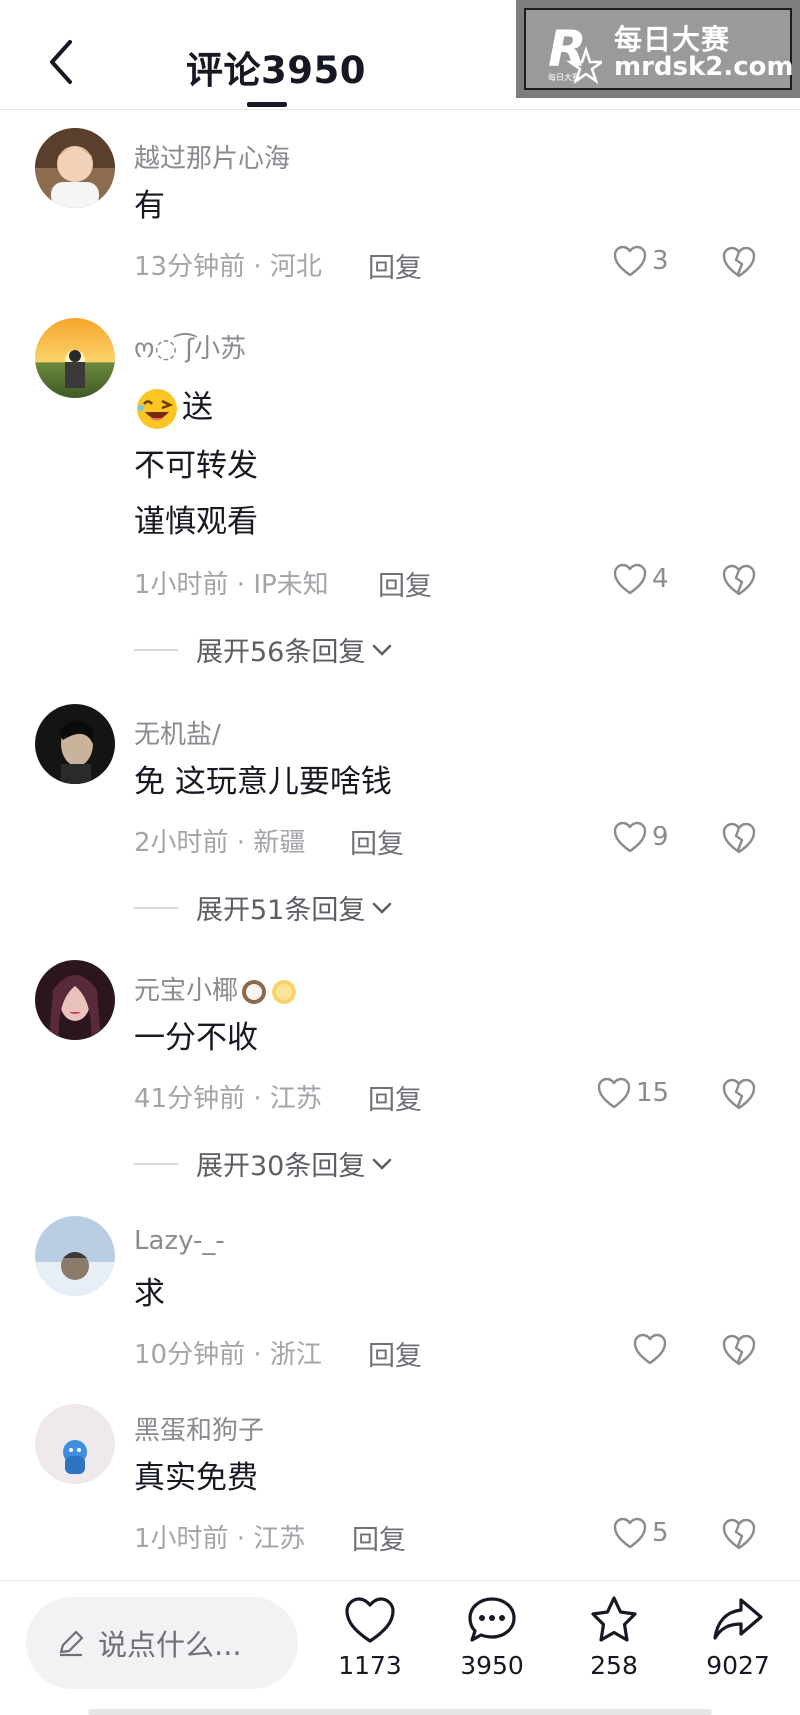  I want to click on like-button: 15, so click(632, 1093).